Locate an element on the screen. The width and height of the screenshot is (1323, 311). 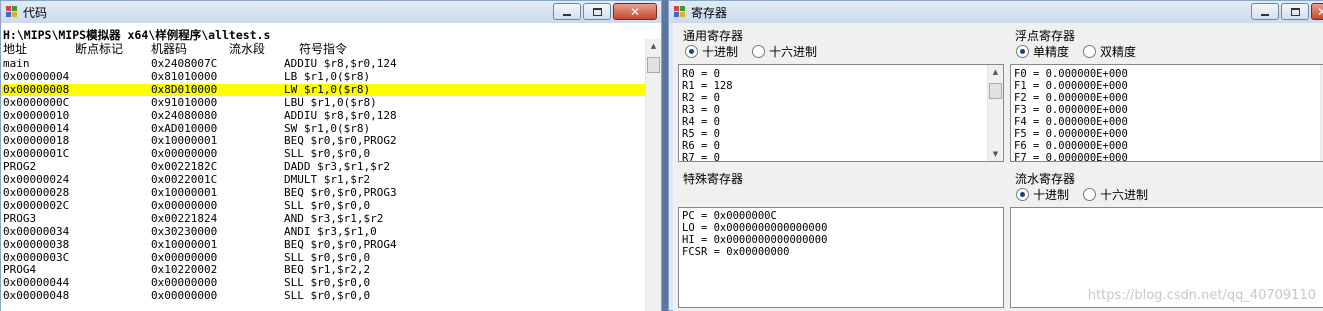
general-scrollbar: ▲ ▼ is located at coordinates (995, 113).